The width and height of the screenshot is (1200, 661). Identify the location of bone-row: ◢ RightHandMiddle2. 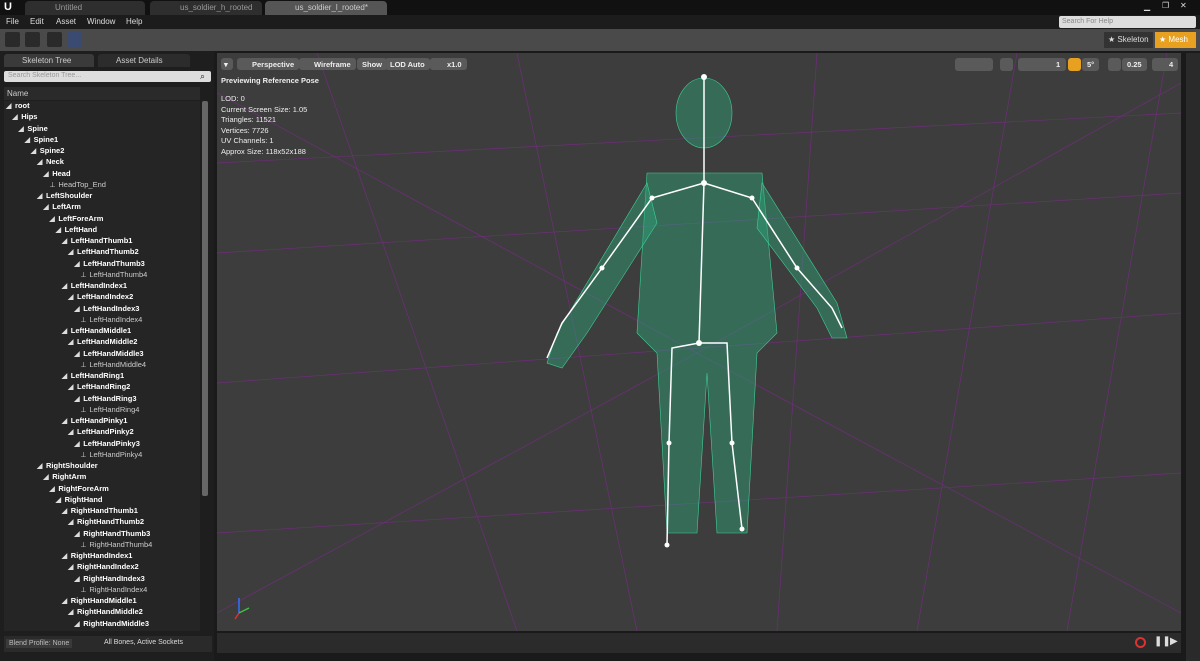
(105, 612).